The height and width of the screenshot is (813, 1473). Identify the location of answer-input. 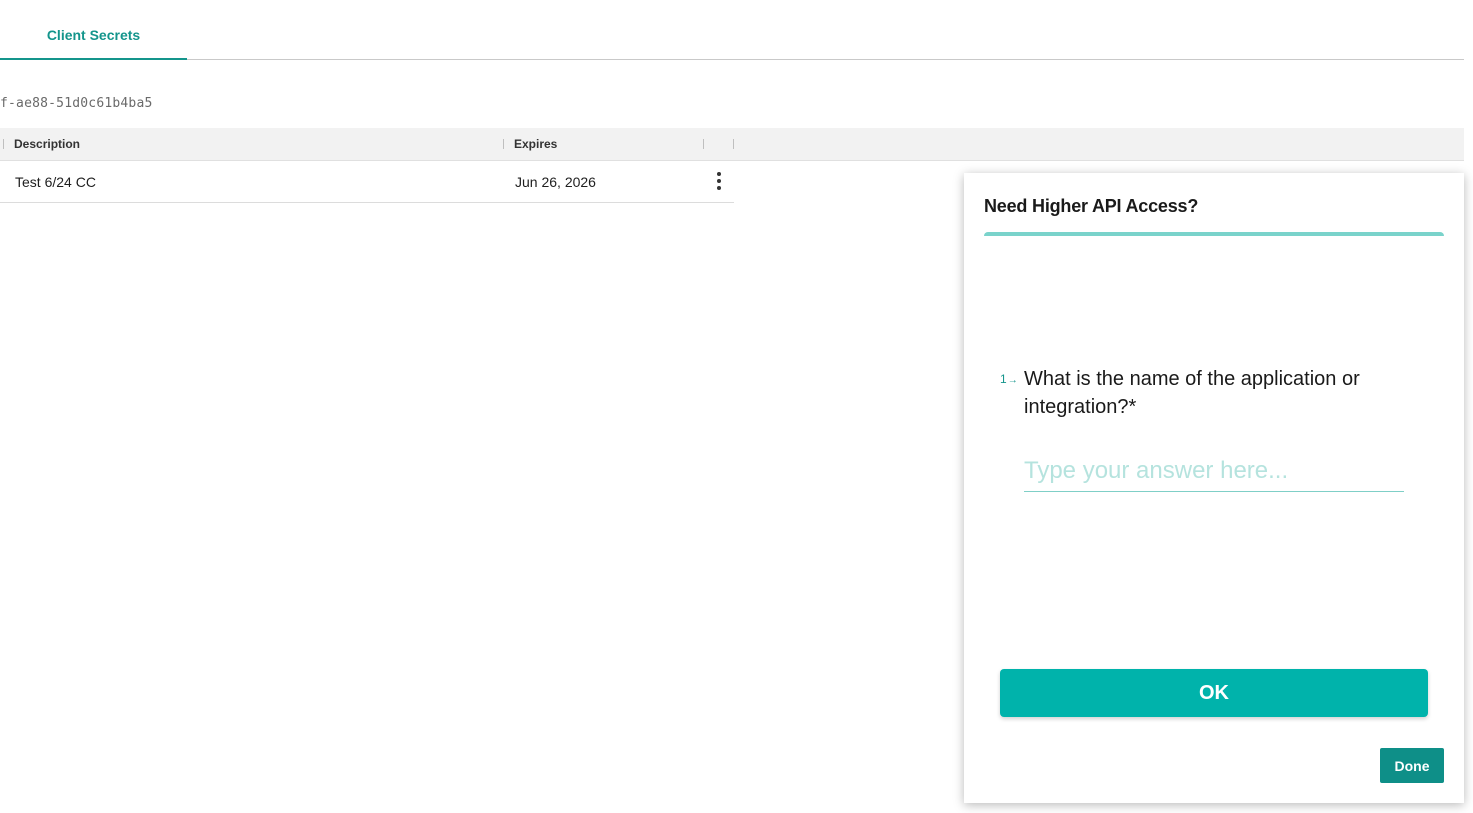
(1214, 471).